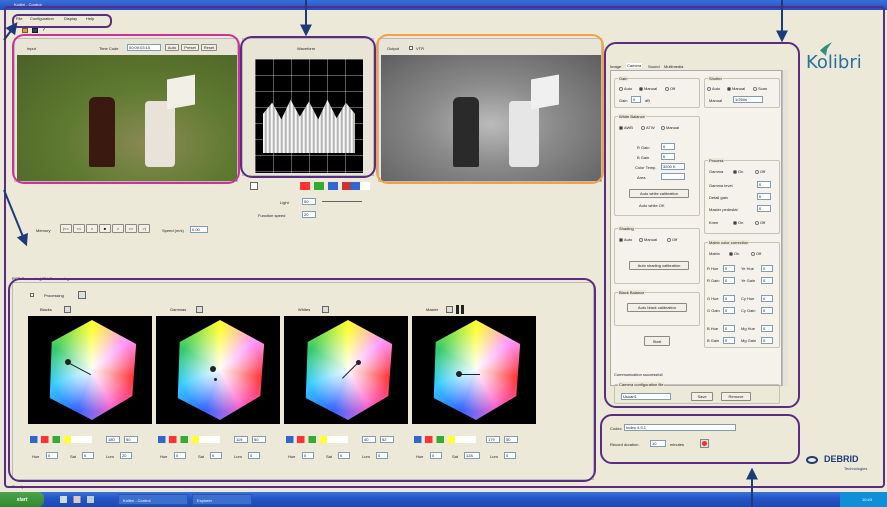 The image size is (887, 507). What do you see at coordinates (27, 278) in the screenshot?
I see `tab-rgb-processing: RGB Processing` at bounding box center [27, 278].